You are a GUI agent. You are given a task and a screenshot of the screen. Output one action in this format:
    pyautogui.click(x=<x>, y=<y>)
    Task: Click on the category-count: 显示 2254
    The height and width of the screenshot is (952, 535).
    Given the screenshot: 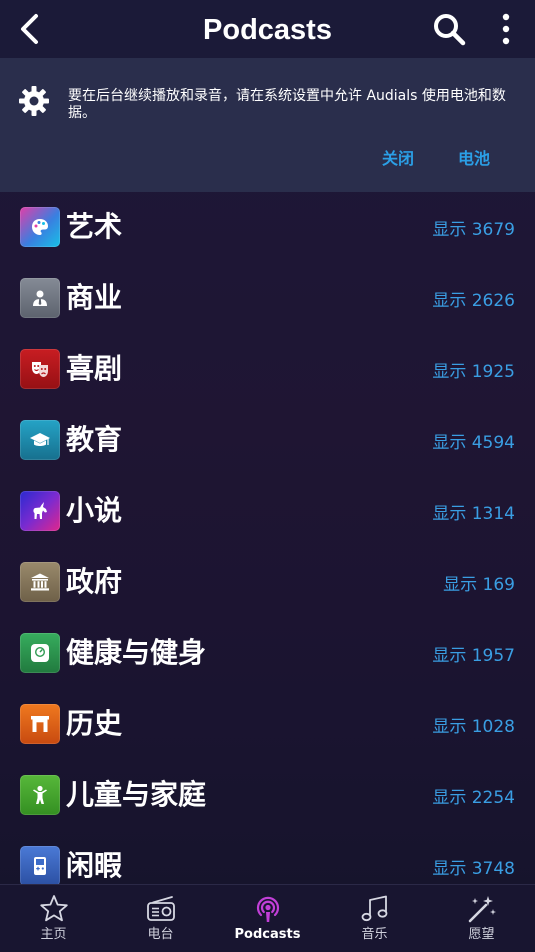 What is the action you would take?
    pyautogui.click(x=473, y=798)
    